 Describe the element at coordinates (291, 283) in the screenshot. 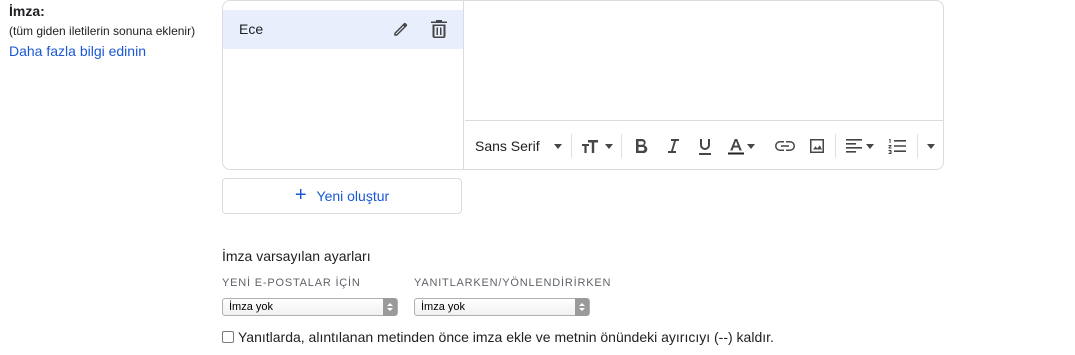

I see `new-emails-label: YENİ E-POSTALAR İÇİN` at that location.